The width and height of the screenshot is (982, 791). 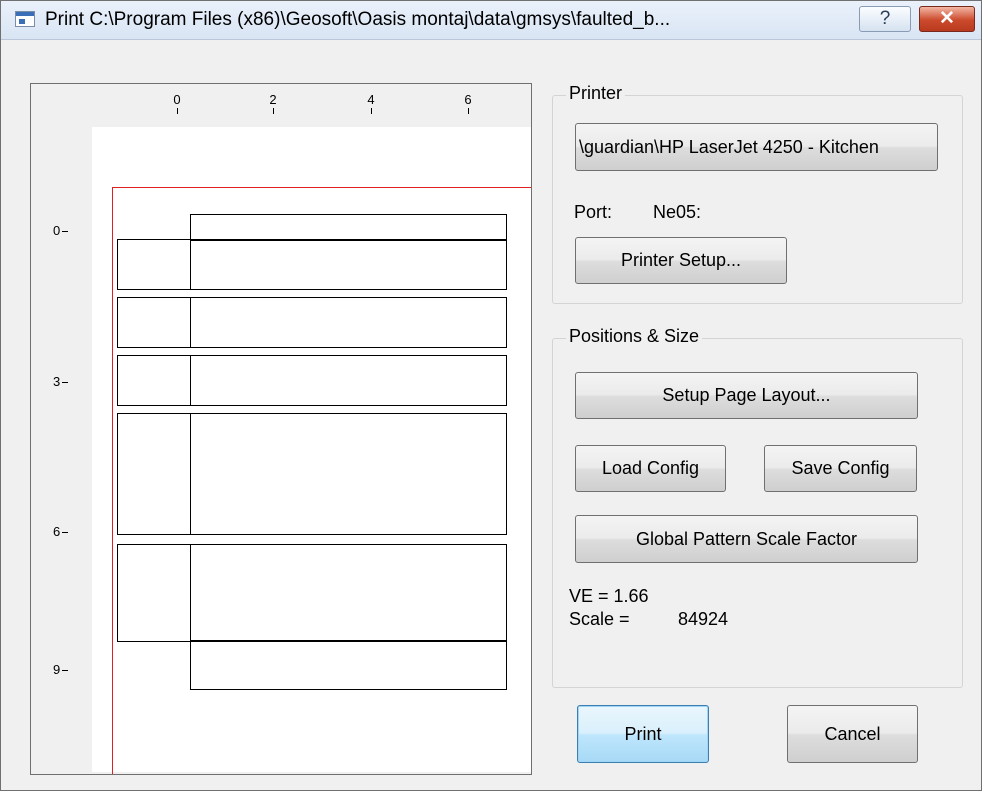 I want to click on x-axis-tick: 2, so click(x=273, y=103).